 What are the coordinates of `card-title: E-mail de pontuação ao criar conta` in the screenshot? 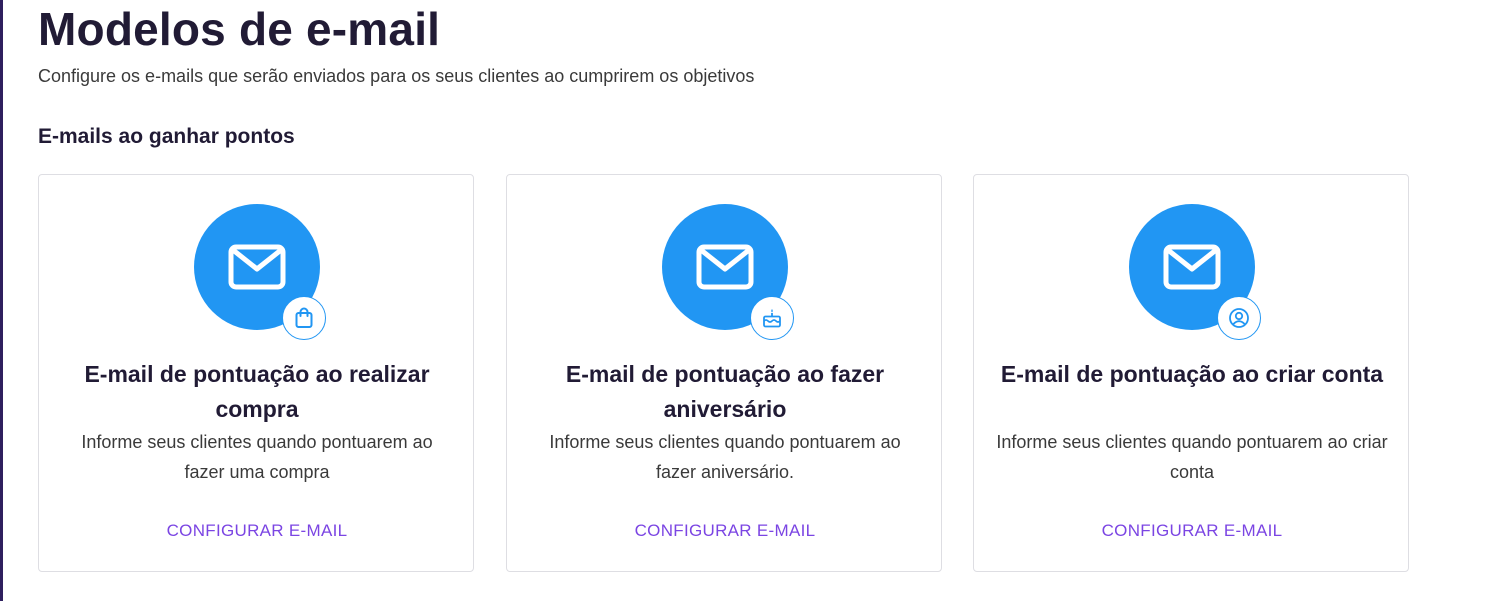 It's located at (1192, 374).